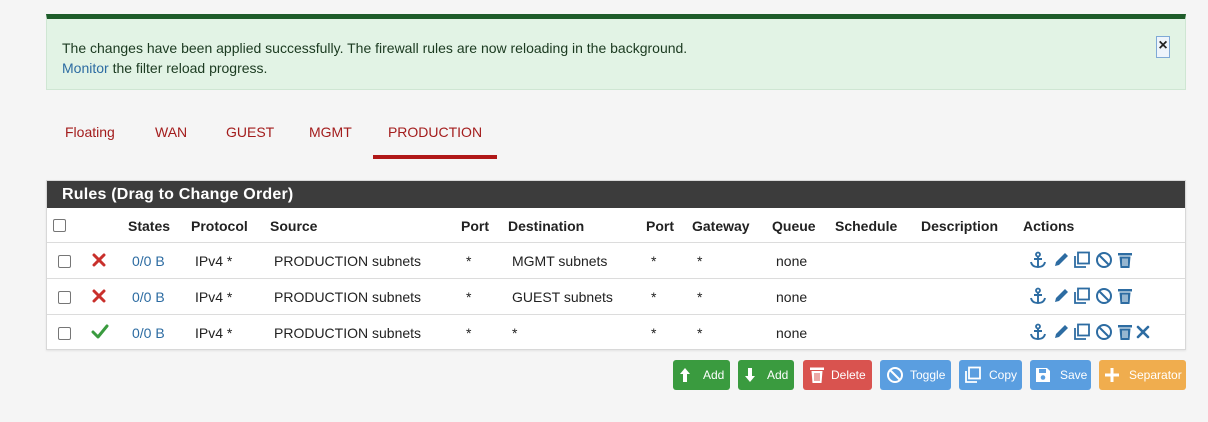 The image size is (1208, 422). Describe the element at coordinates (866, 226) in the screenshot. I see `header-schedule: Schedule` at that location.